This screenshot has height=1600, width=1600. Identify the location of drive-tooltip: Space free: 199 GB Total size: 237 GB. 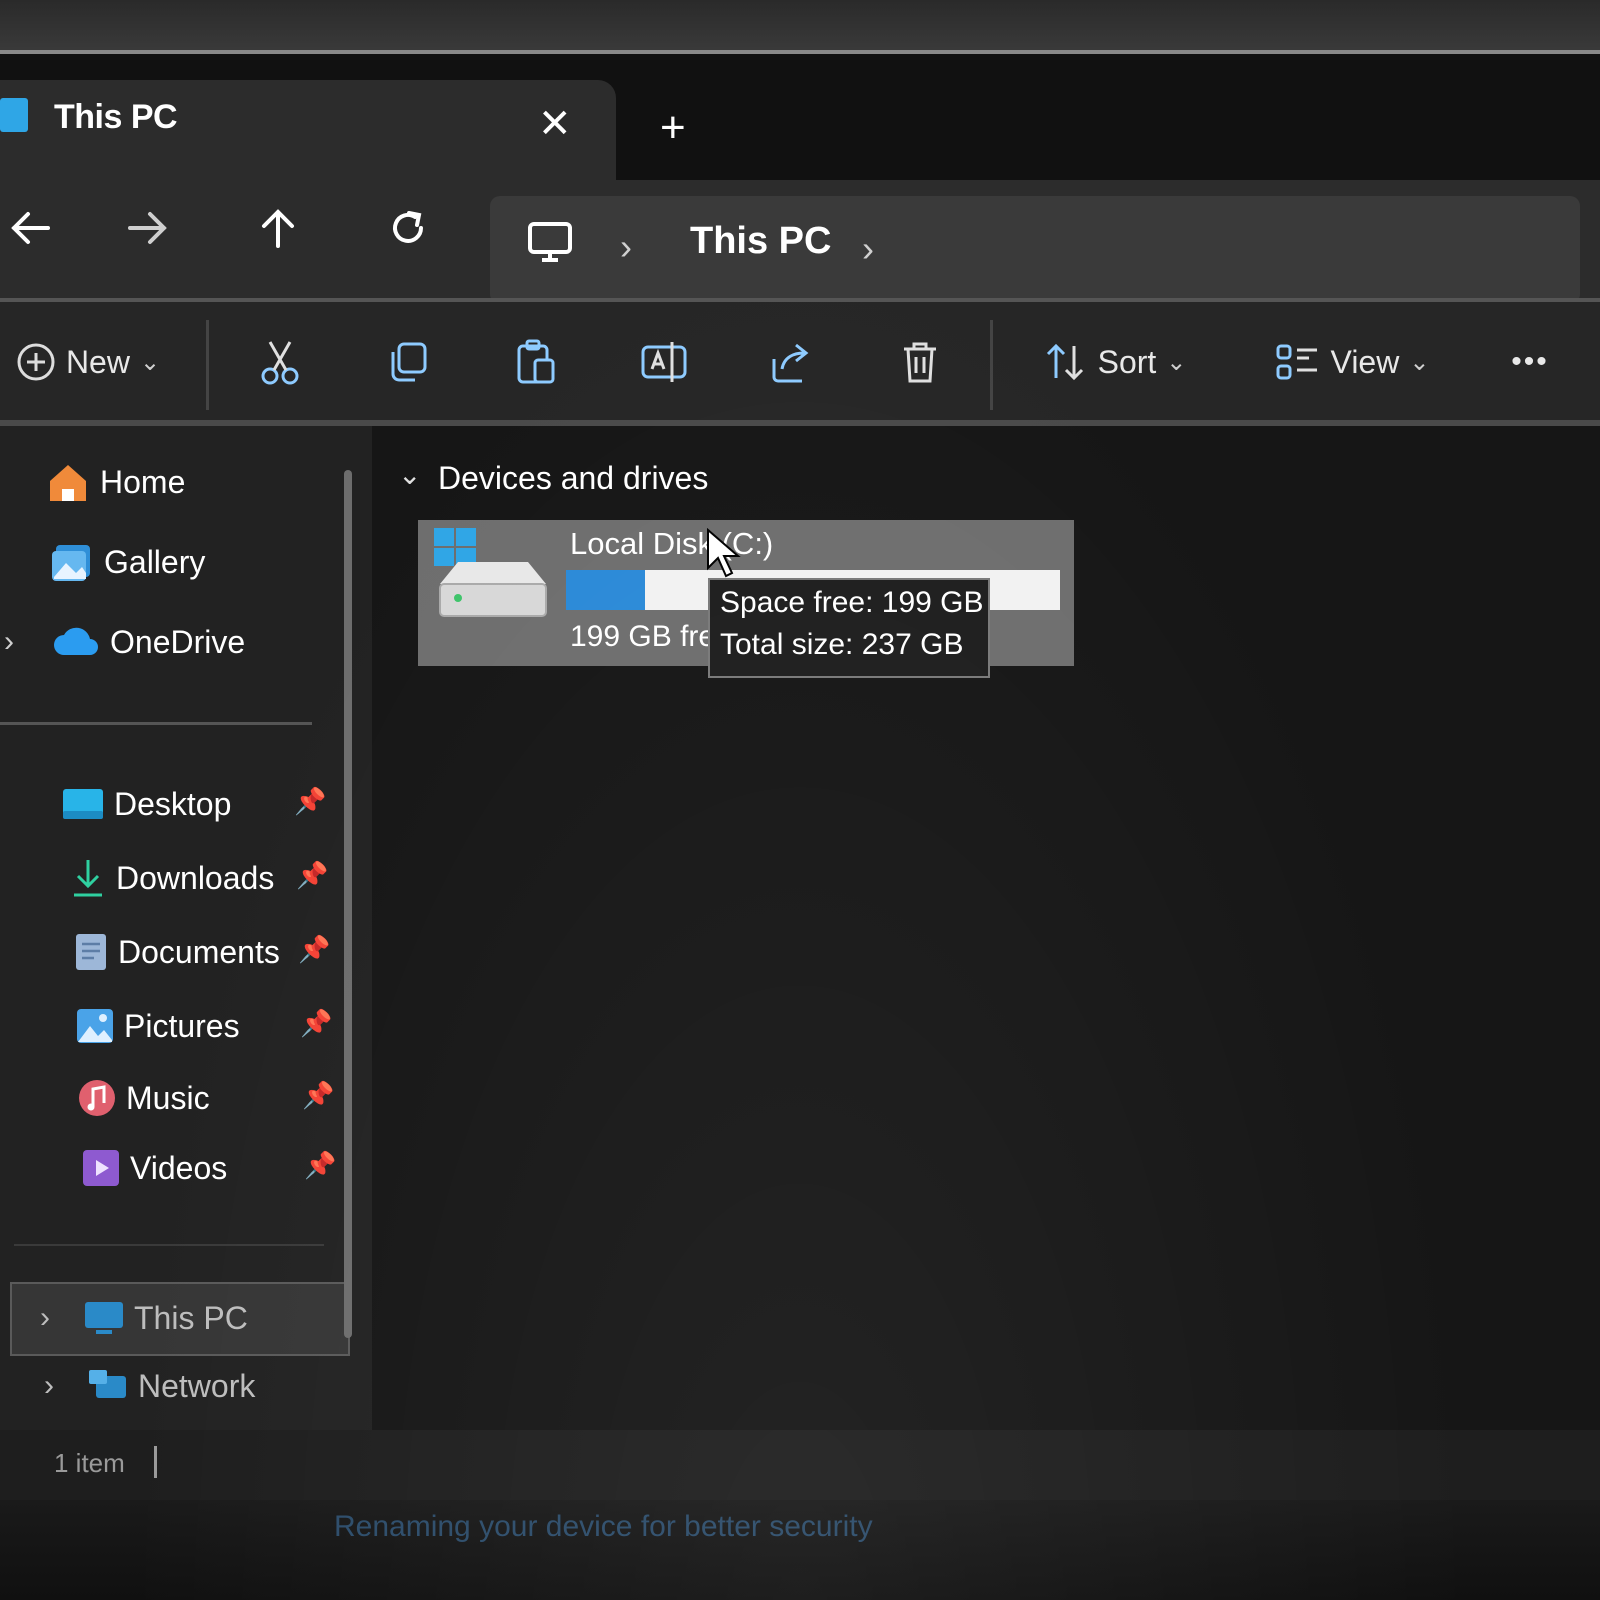
(849, 628).